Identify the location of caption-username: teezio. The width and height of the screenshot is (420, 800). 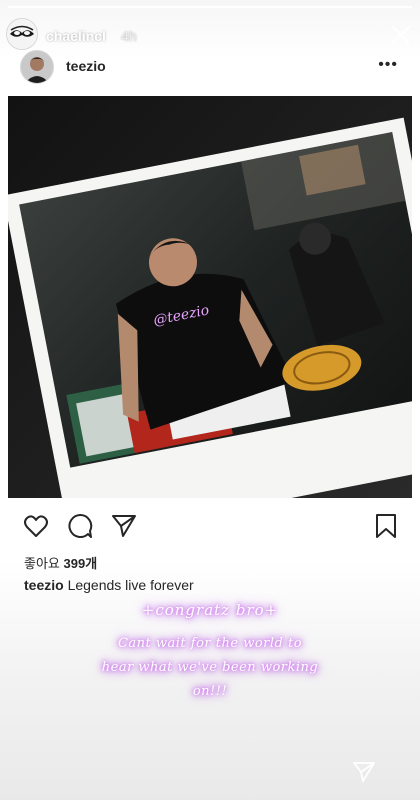
(44, 585).